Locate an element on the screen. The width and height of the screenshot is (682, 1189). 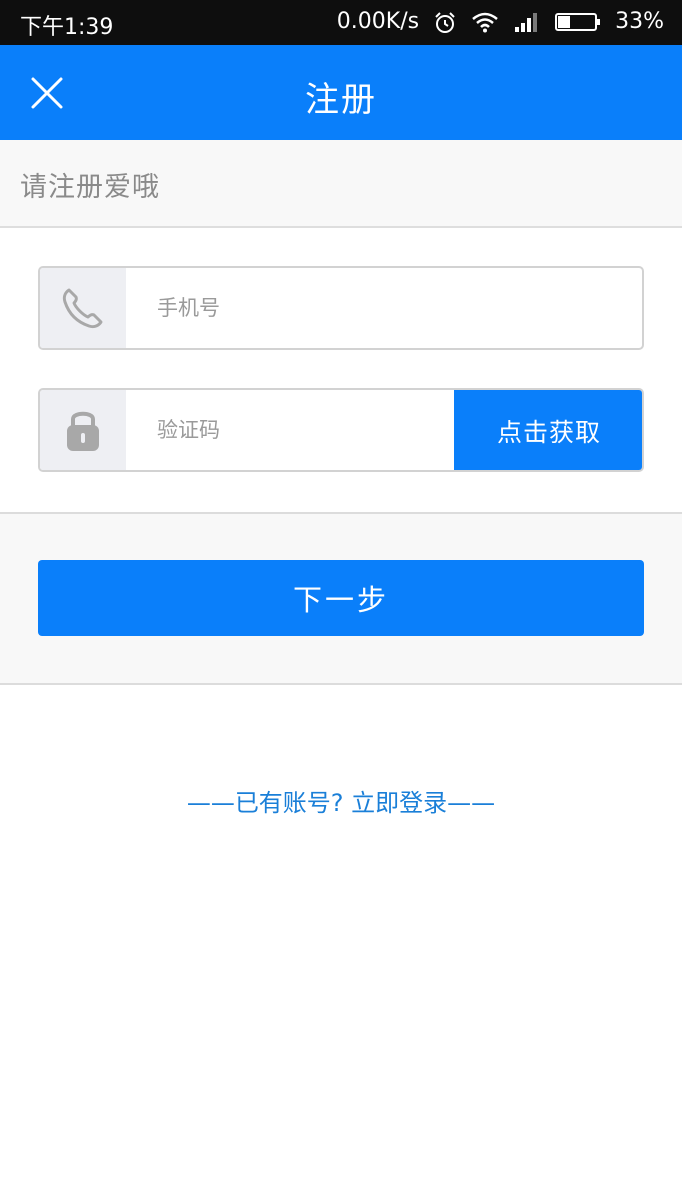
login-link: ——已有账号? 立即登录—— is located at coordinates (341, 800).